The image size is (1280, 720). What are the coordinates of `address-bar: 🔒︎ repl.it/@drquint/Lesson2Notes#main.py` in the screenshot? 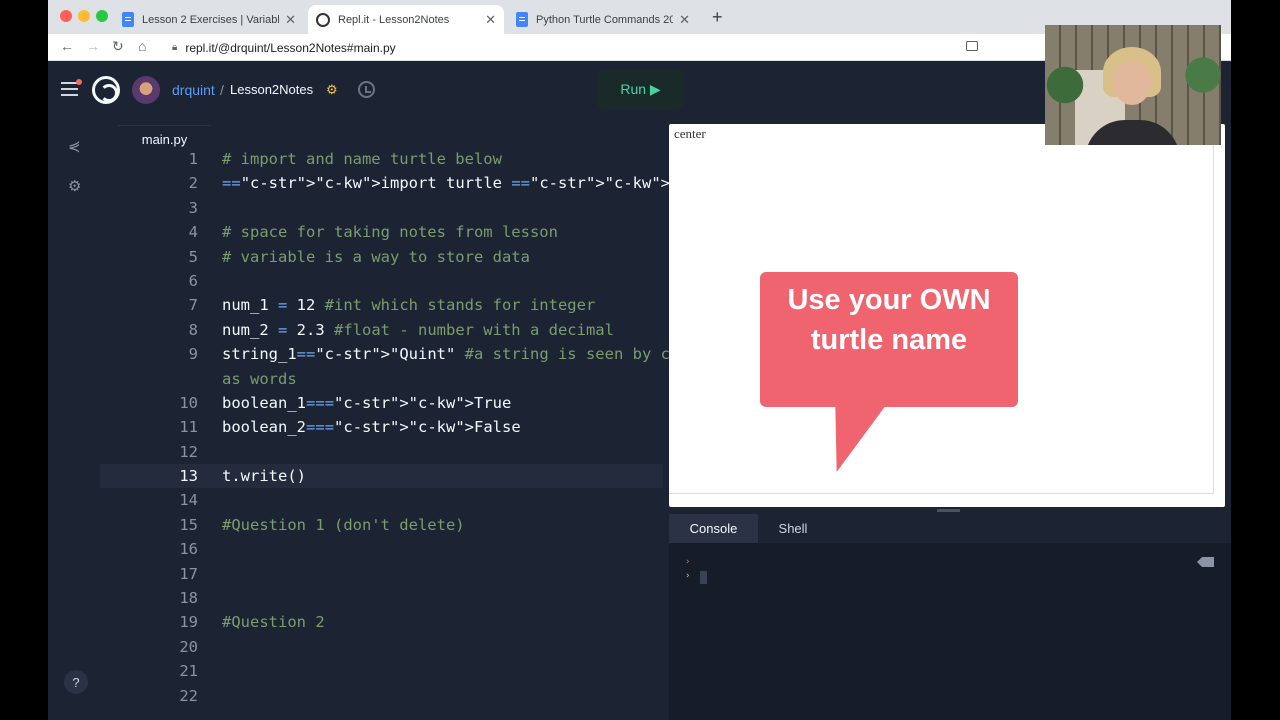 It's located at (573, 47).